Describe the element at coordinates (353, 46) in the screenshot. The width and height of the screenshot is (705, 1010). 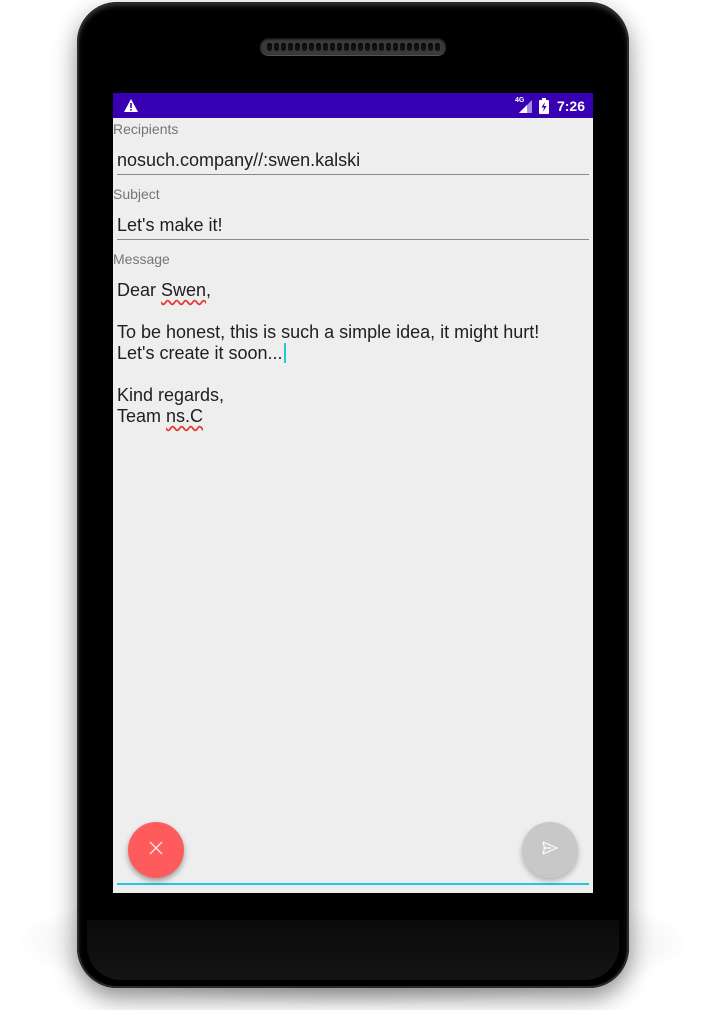
I see `earpiece-speaker` at that location.